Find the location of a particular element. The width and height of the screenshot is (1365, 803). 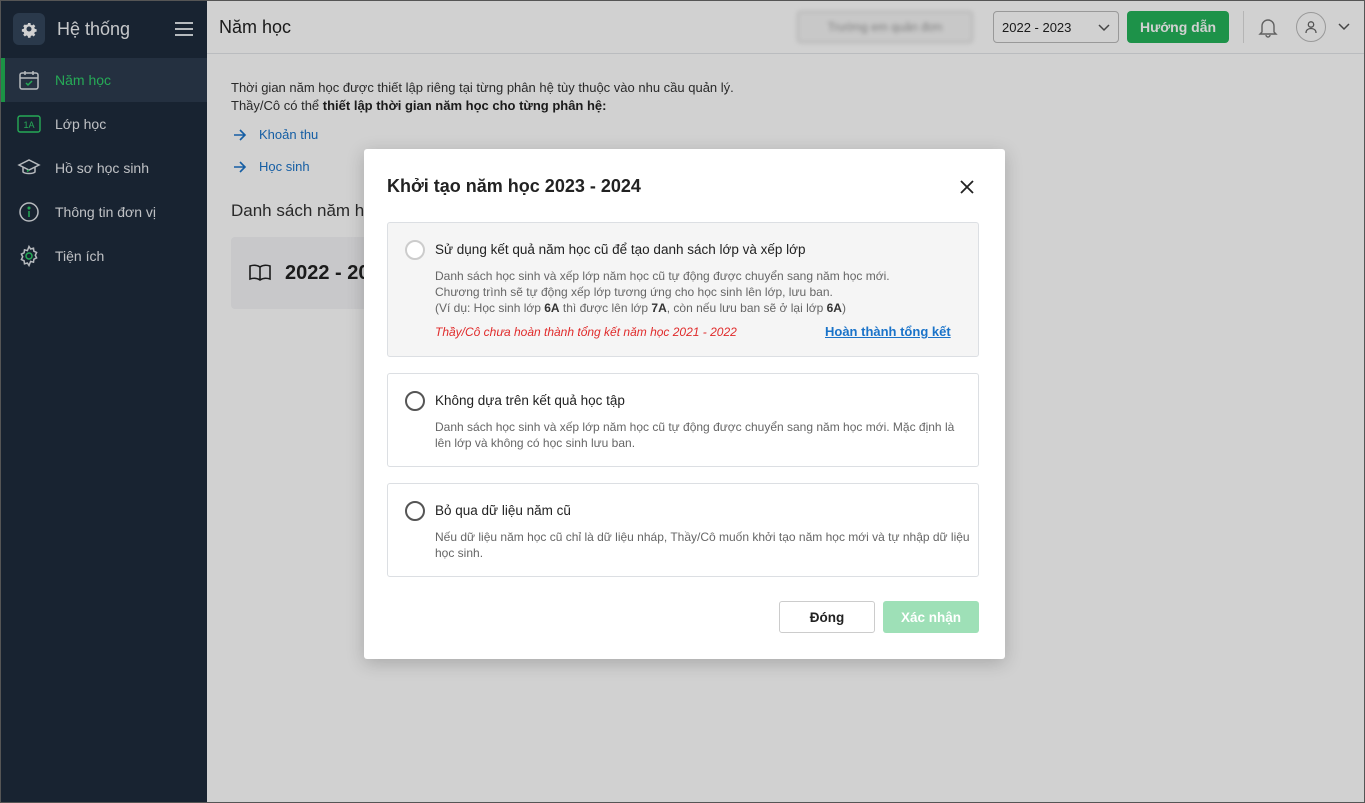

option-radio-use-old-results is located at coordinates (415, 250).